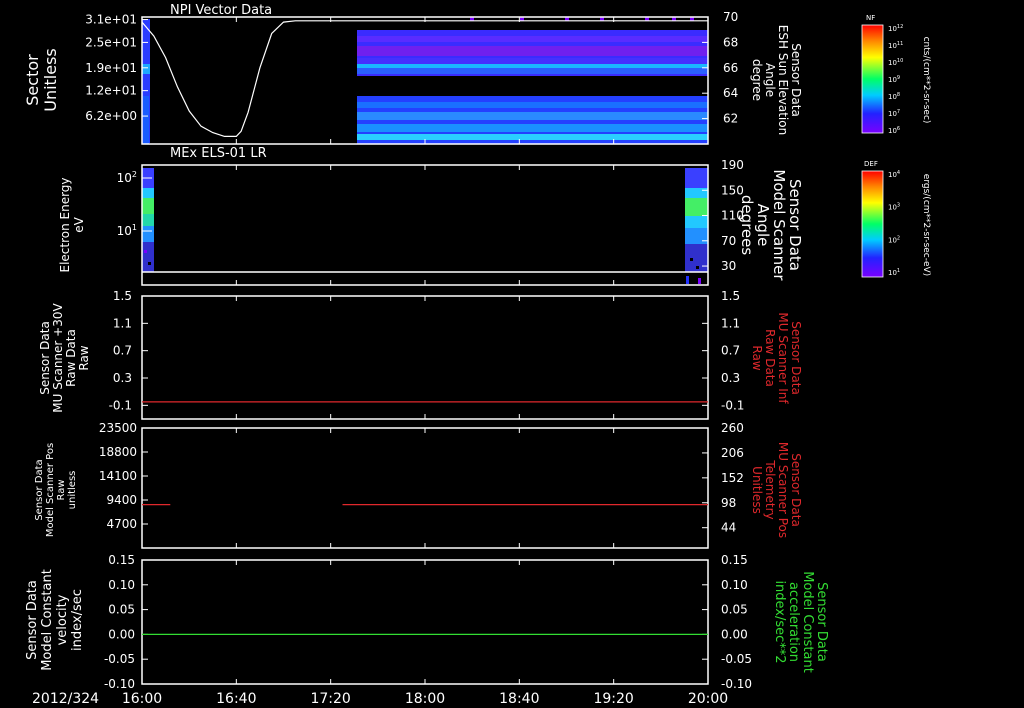 This screenshot has width=1024, height=708. Describe the element at coordinates (519, 699) in the screenshot. I see `time-tick-label: 18:40` at that location.